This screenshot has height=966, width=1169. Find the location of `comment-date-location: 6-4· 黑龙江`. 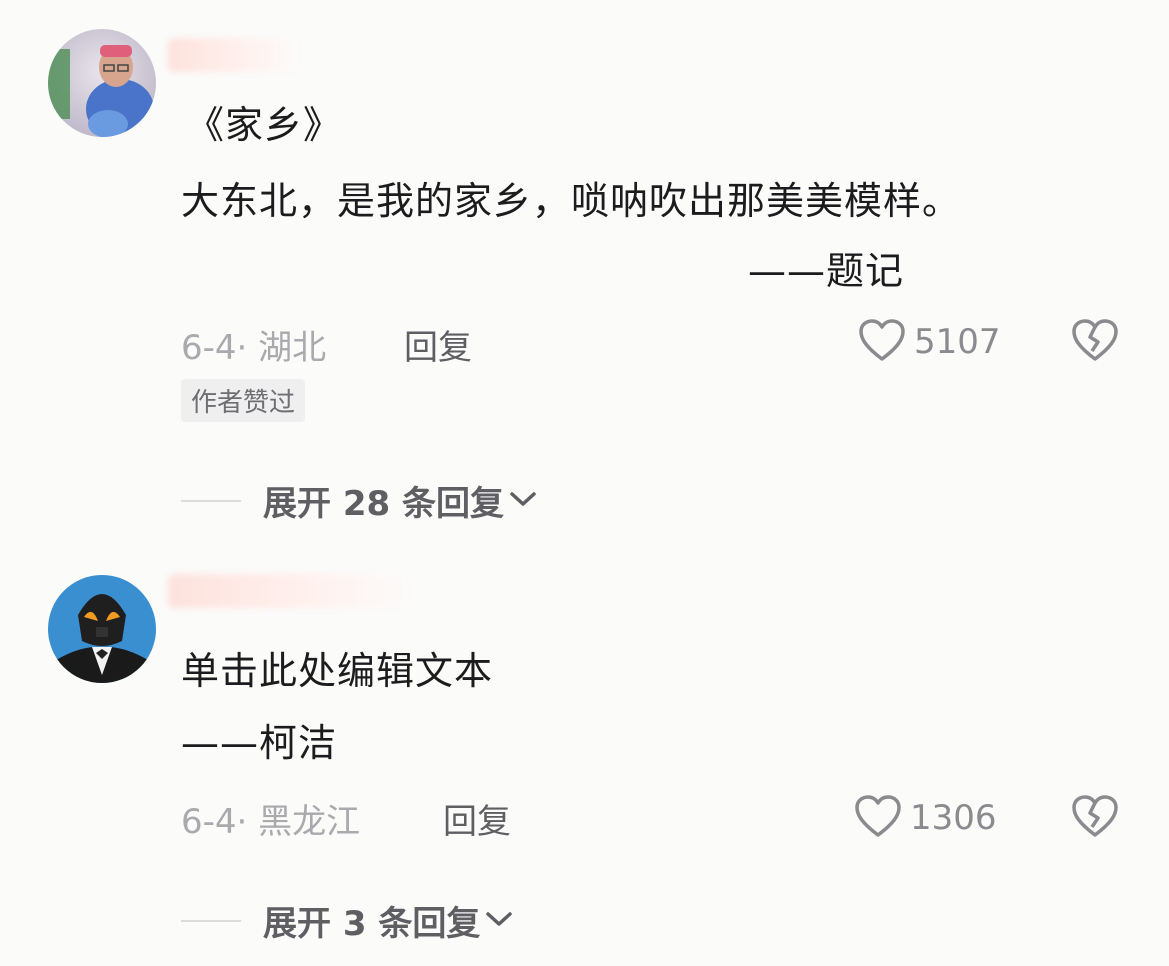

comment-date-location: 6-4· 黑龙江 is located at coordinates (271, 822).